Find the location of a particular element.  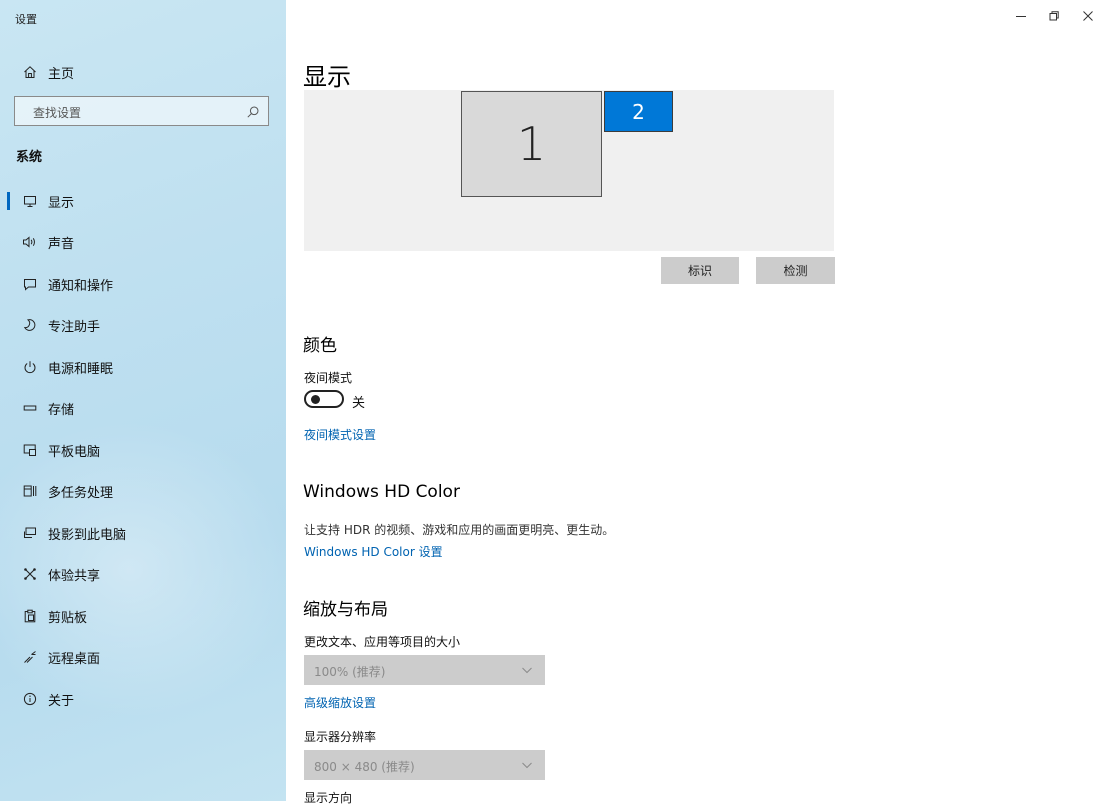

monitor-1: 1 is located at coordinates (531, 144).